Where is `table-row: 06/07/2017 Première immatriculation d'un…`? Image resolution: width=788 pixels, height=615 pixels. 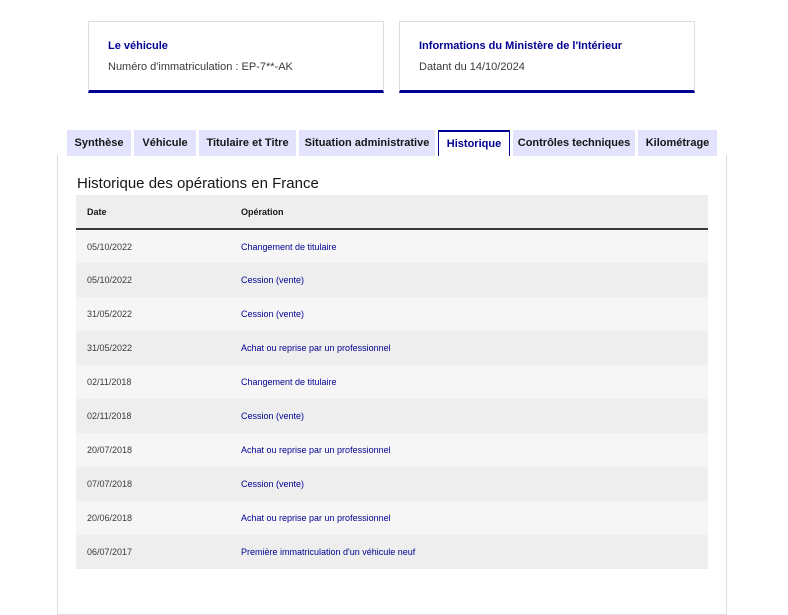 table-row: 06/07/2017 Première immatriculation d'un… is located at coordinates (392, 552).